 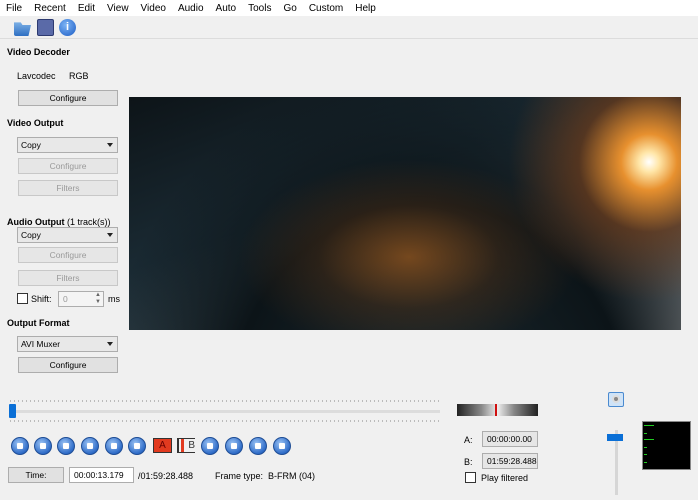 I want to click on shift-unit: ms, so click(x=114, y=299).